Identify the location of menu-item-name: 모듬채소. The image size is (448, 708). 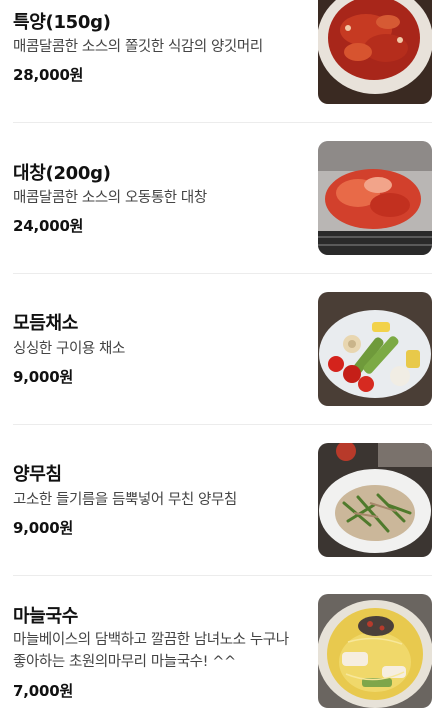
(46, 323).